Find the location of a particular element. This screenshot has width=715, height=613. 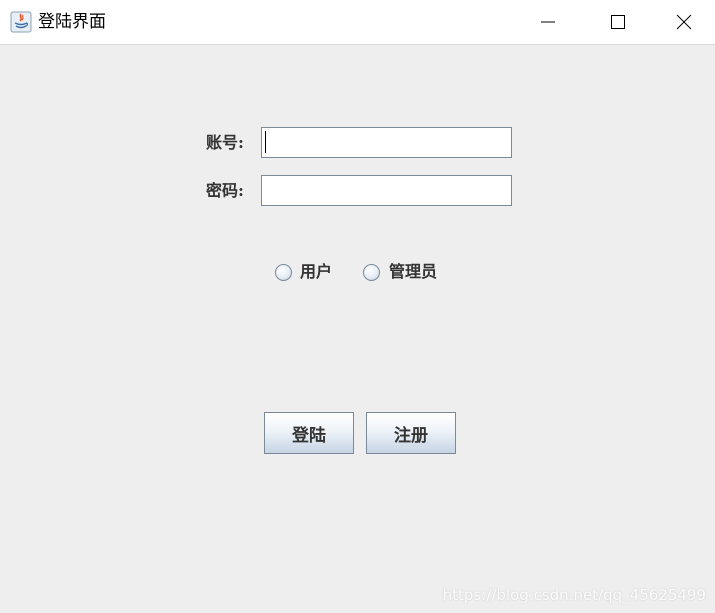

title-bar: 登陆界面 is located at coordinates (357, 22).